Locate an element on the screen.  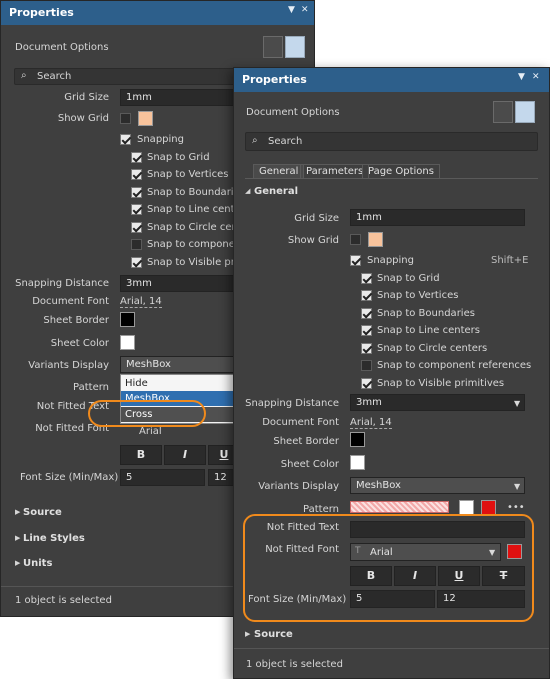
pattern-label: Pattern is located at coordinates (91, 387).